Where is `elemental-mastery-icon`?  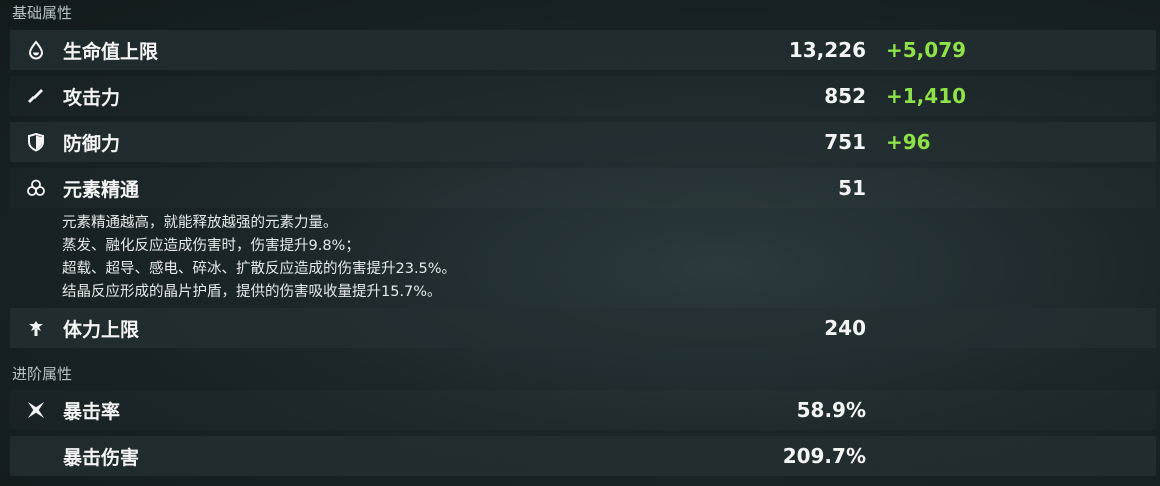 elemental-mastery-icon is located at coordinates (36, 188).